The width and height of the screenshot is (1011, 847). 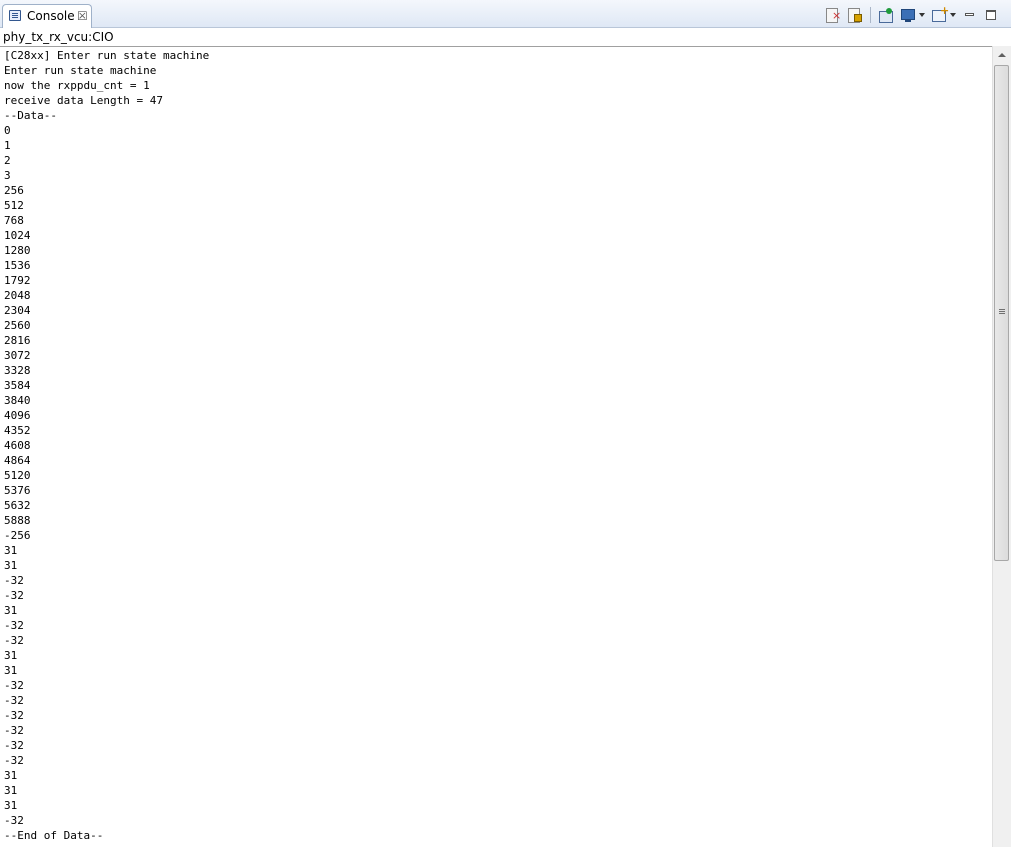 What do you see at coordinates (17, 385) in the screenshot?
I see `console-line: 3584` at bounding box center [17, 385].